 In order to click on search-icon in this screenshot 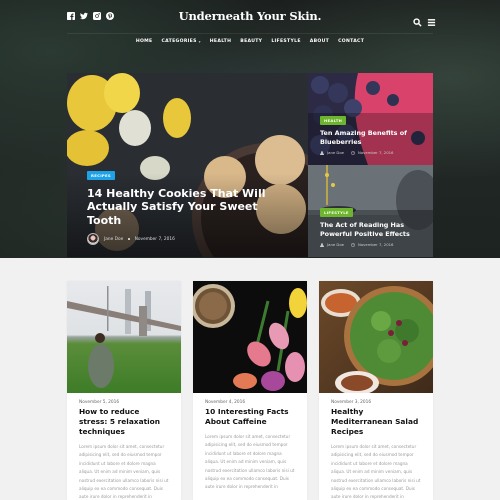, I will do `click(417, 21)`.